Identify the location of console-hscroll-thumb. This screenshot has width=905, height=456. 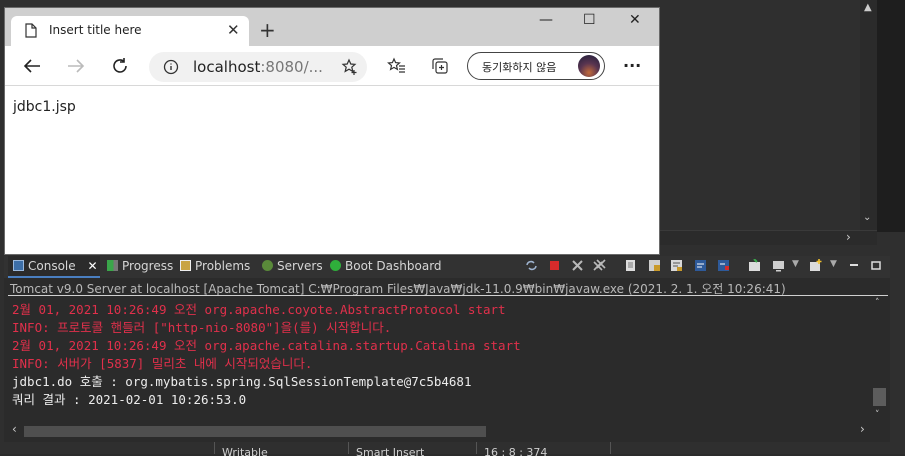
(255, 431).